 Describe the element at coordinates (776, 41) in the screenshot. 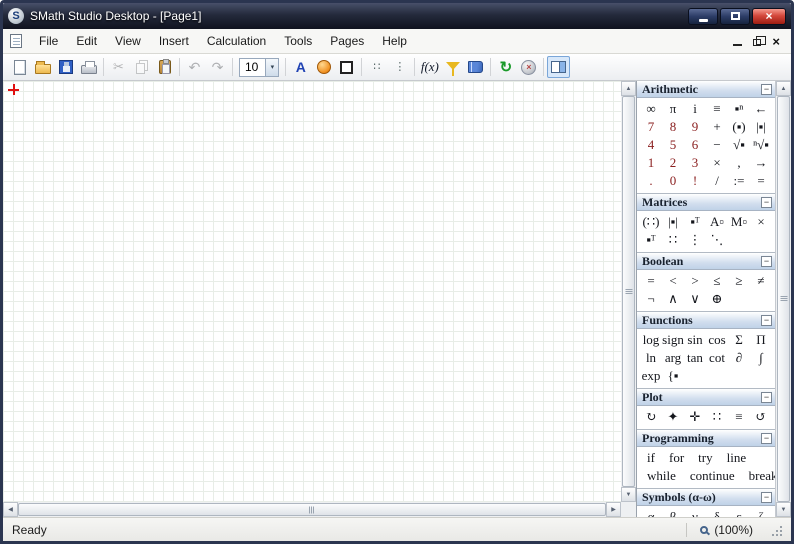

I see `mdi-close-button: ×` at that location.